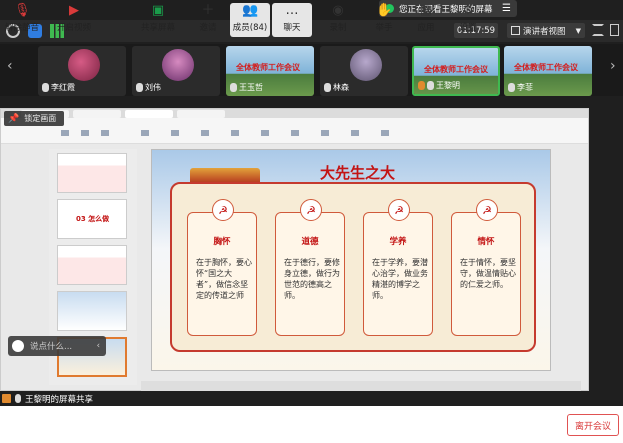 The width and height of the screenshot is (623, 443). Describe the element at coordinates (311, 424) in the screenshot. I see `bottom-toolbar` at that location.